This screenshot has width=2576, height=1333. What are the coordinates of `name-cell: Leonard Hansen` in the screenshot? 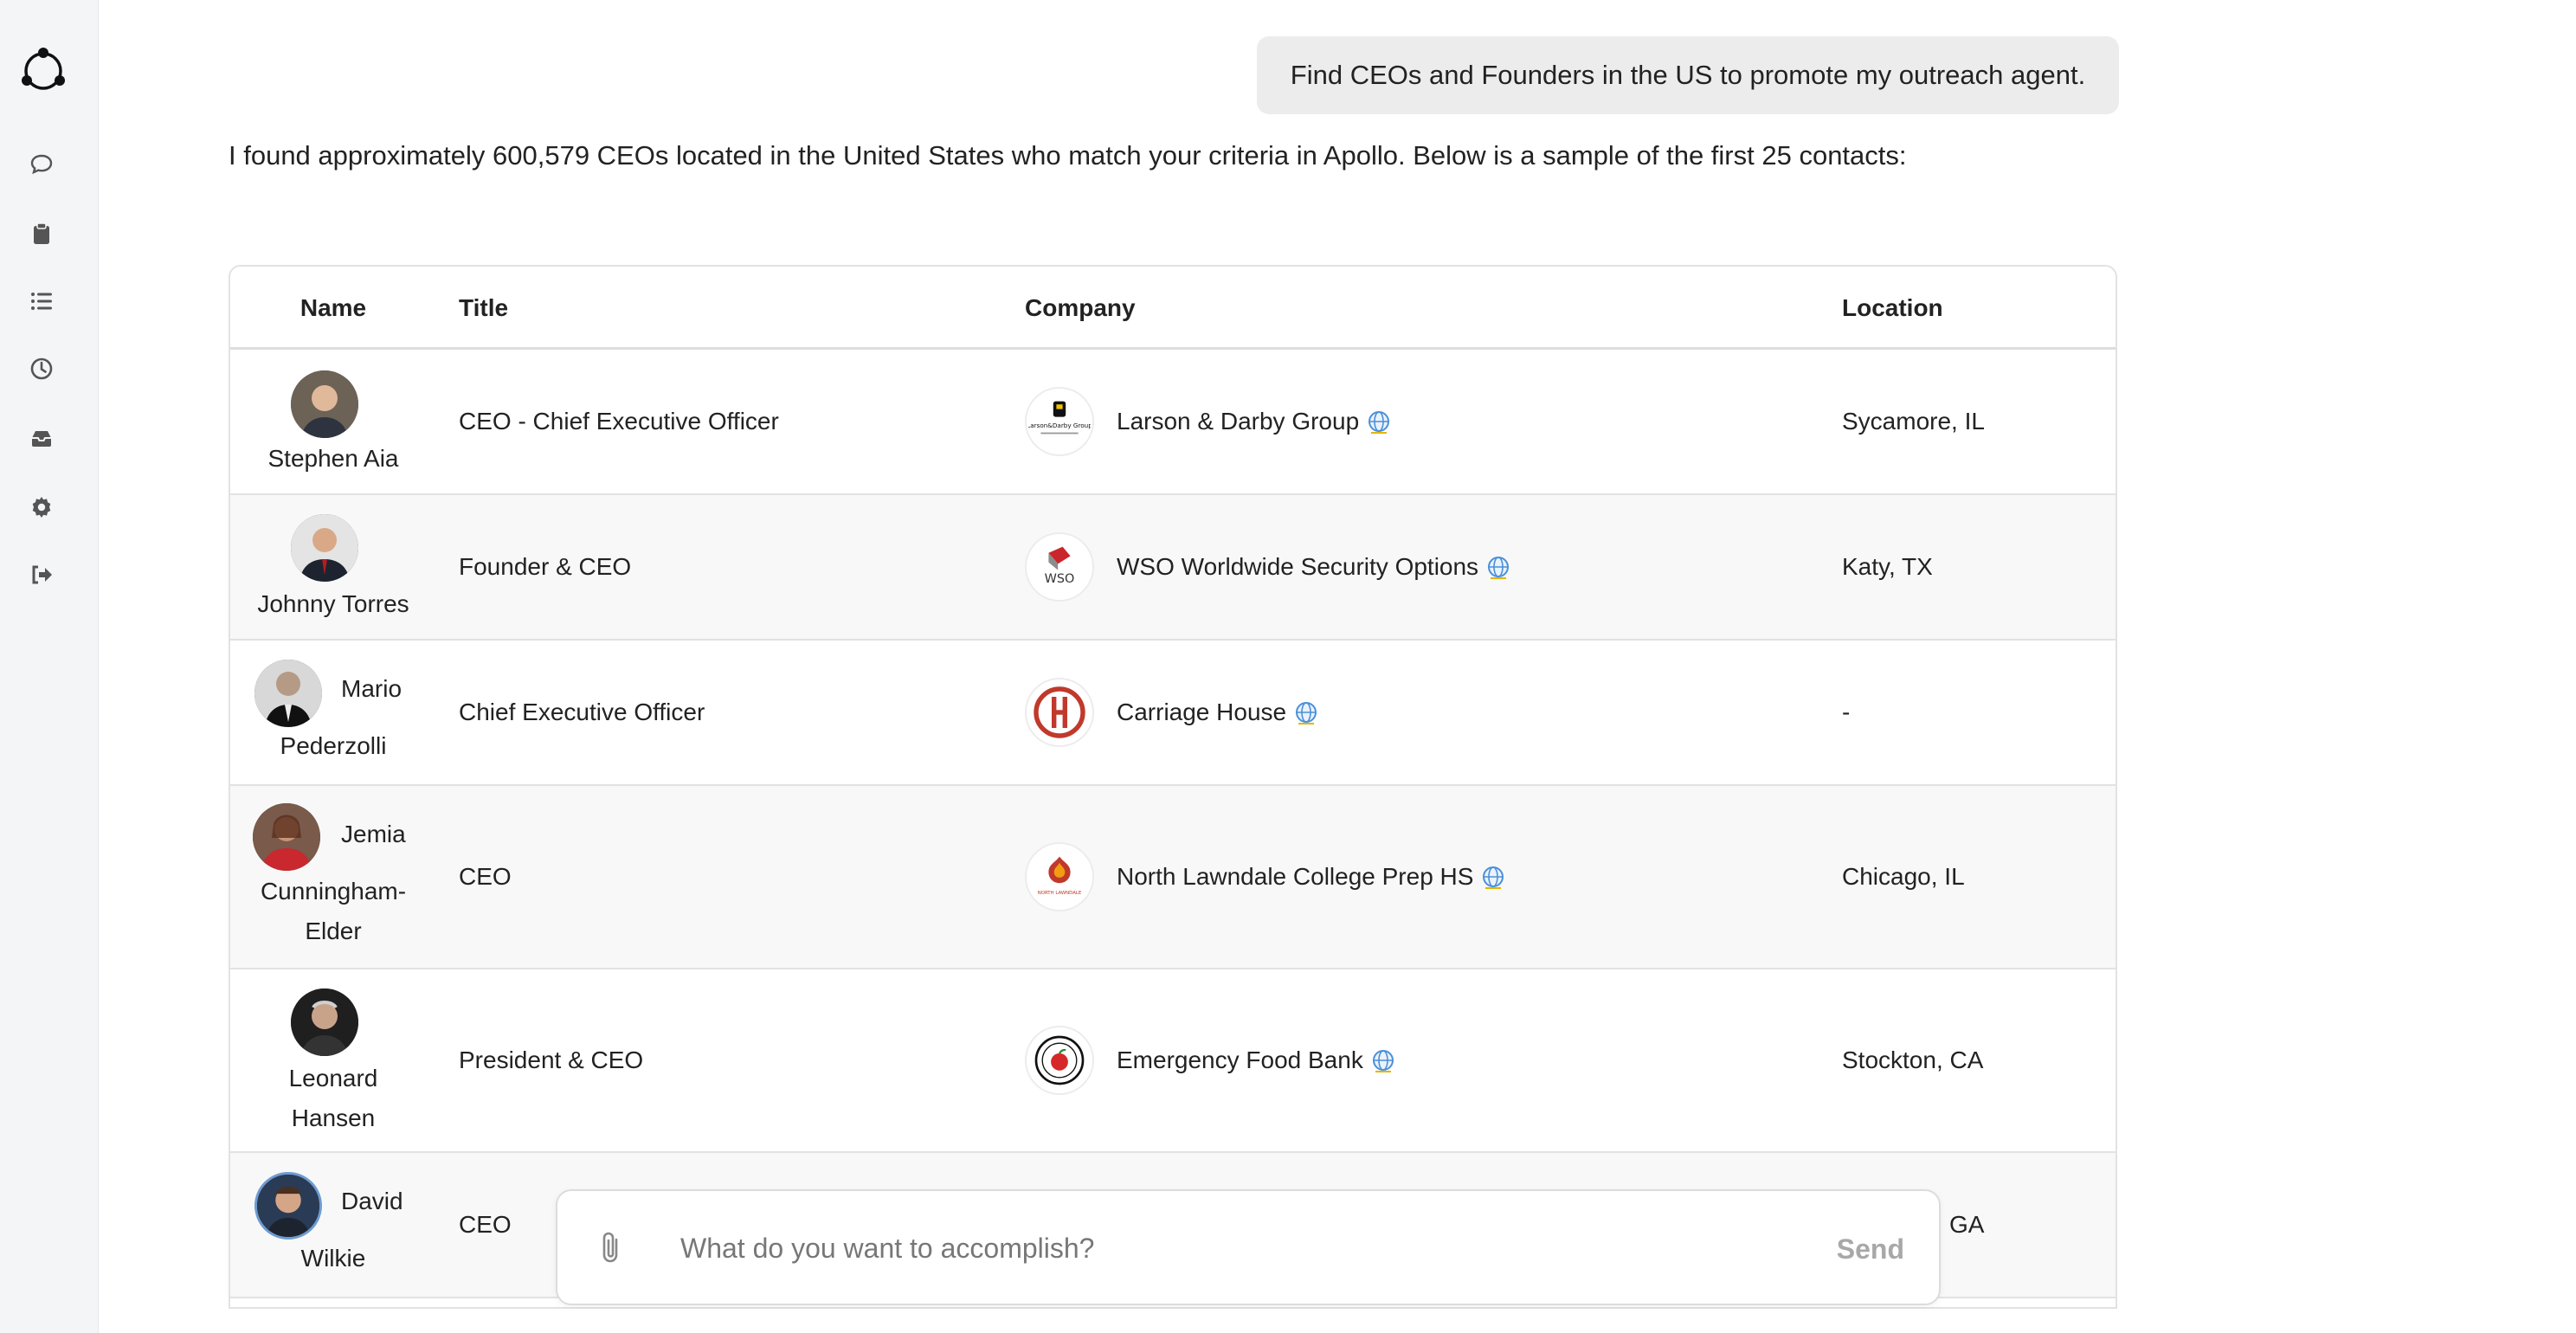 It's located at (333, 1060).